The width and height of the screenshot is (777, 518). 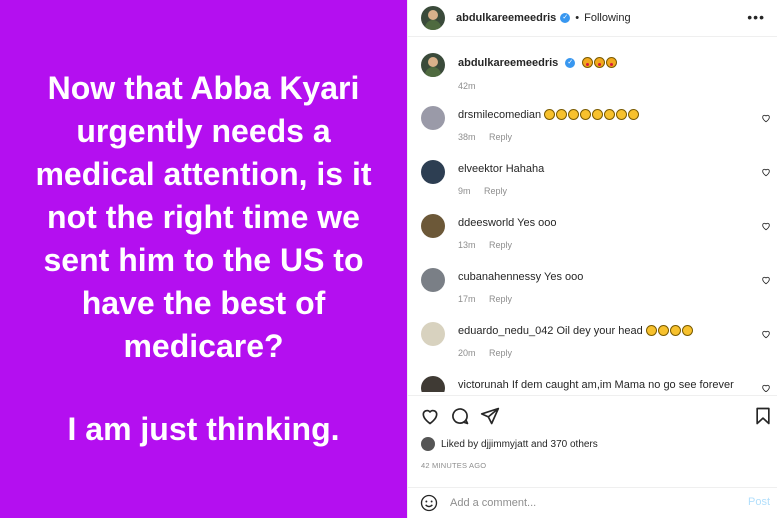 What do you see at coordinates (429, 503) in the screenshot?
I see `emoji-smile-icon` at bounding box center [429, 503].